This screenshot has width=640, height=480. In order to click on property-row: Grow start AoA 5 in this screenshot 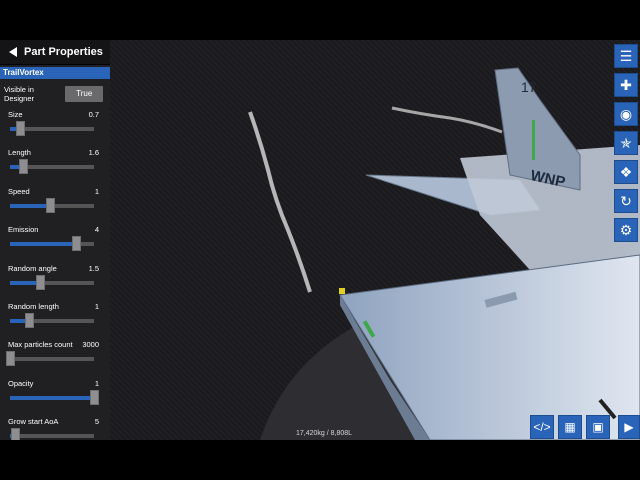, I will do `click(55, 425)`.